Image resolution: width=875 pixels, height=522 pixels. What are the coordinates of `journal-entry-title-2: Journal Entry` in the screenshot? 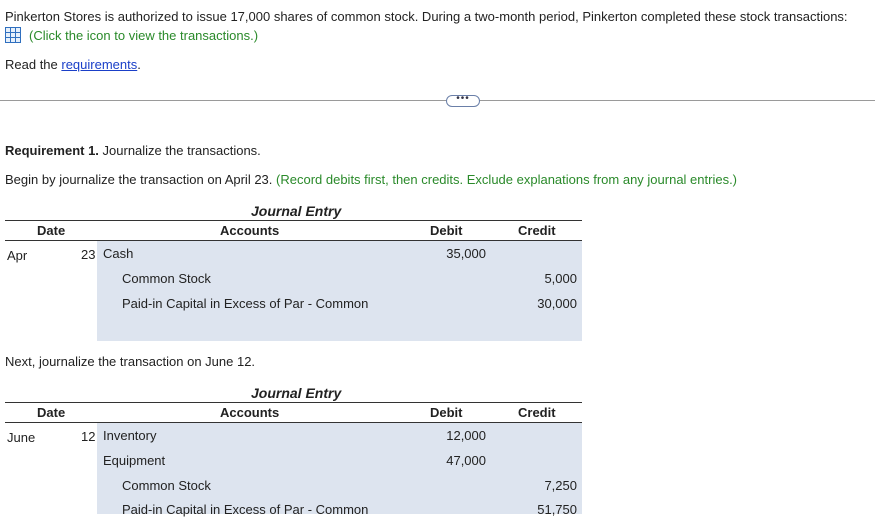 It's located at (296, 393).